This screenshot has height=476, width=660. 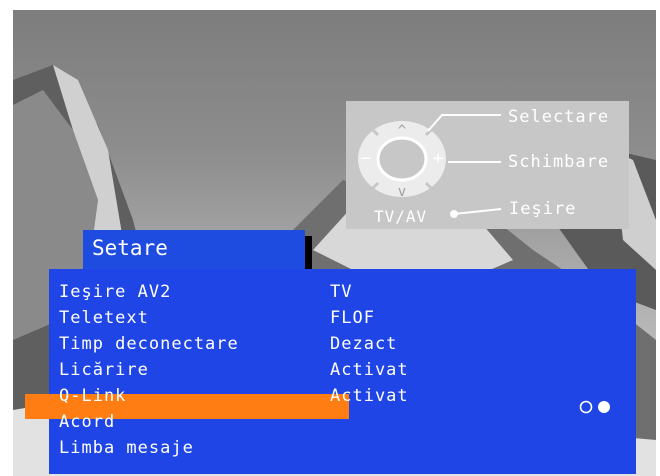 I want to click on menu-value-q-link: Activat, so click(x=369, y=396).